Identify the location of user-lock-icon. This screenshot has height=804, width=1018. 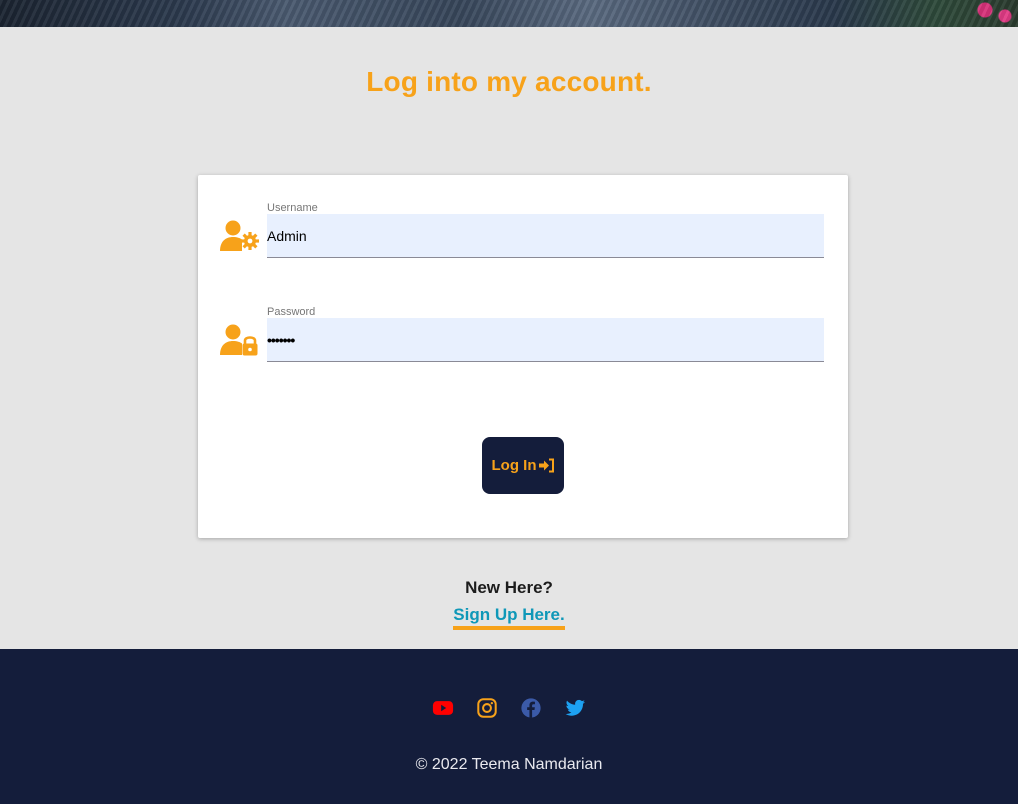
(239, 340).